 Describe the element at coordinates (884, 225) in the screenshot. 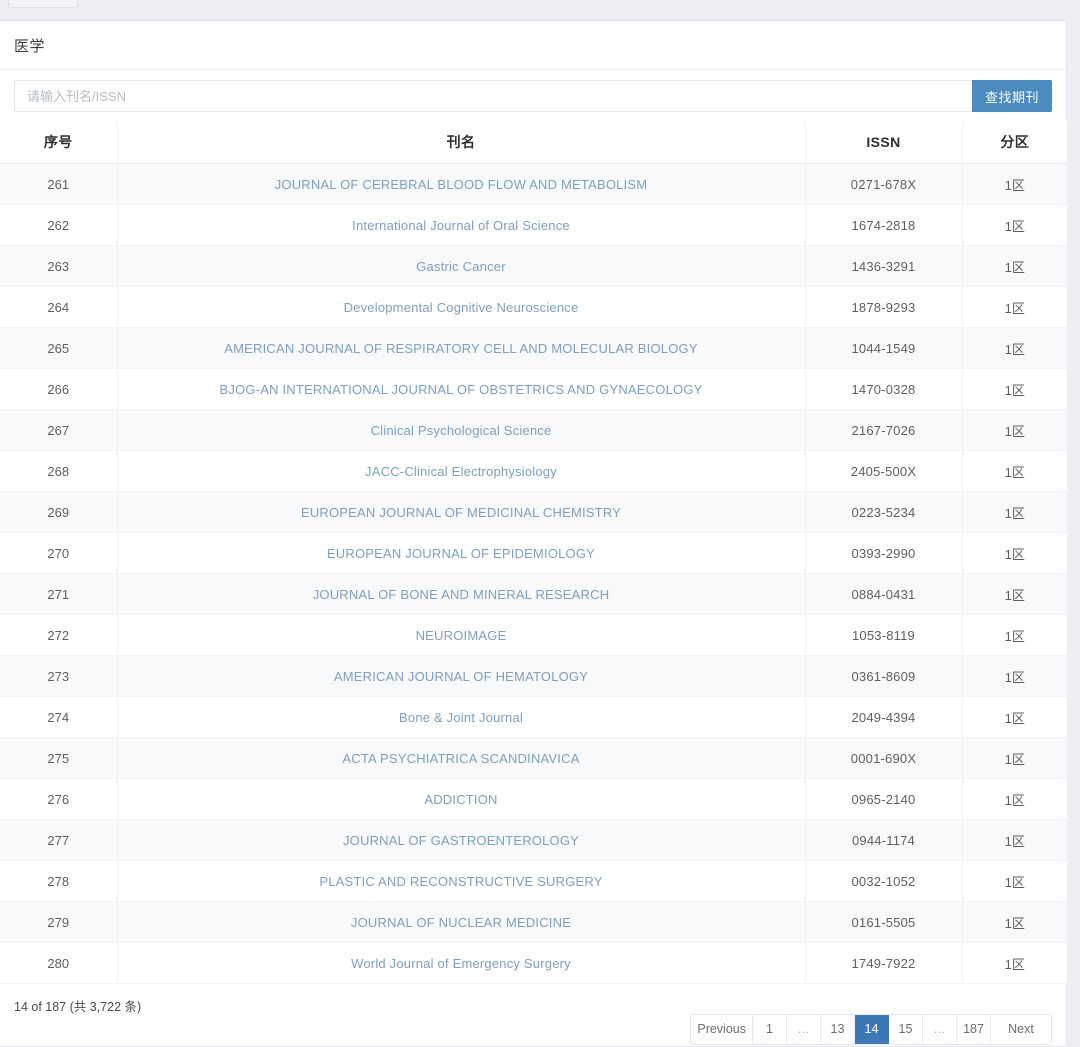

I see `cell-issn: 1674-2818` at that location.